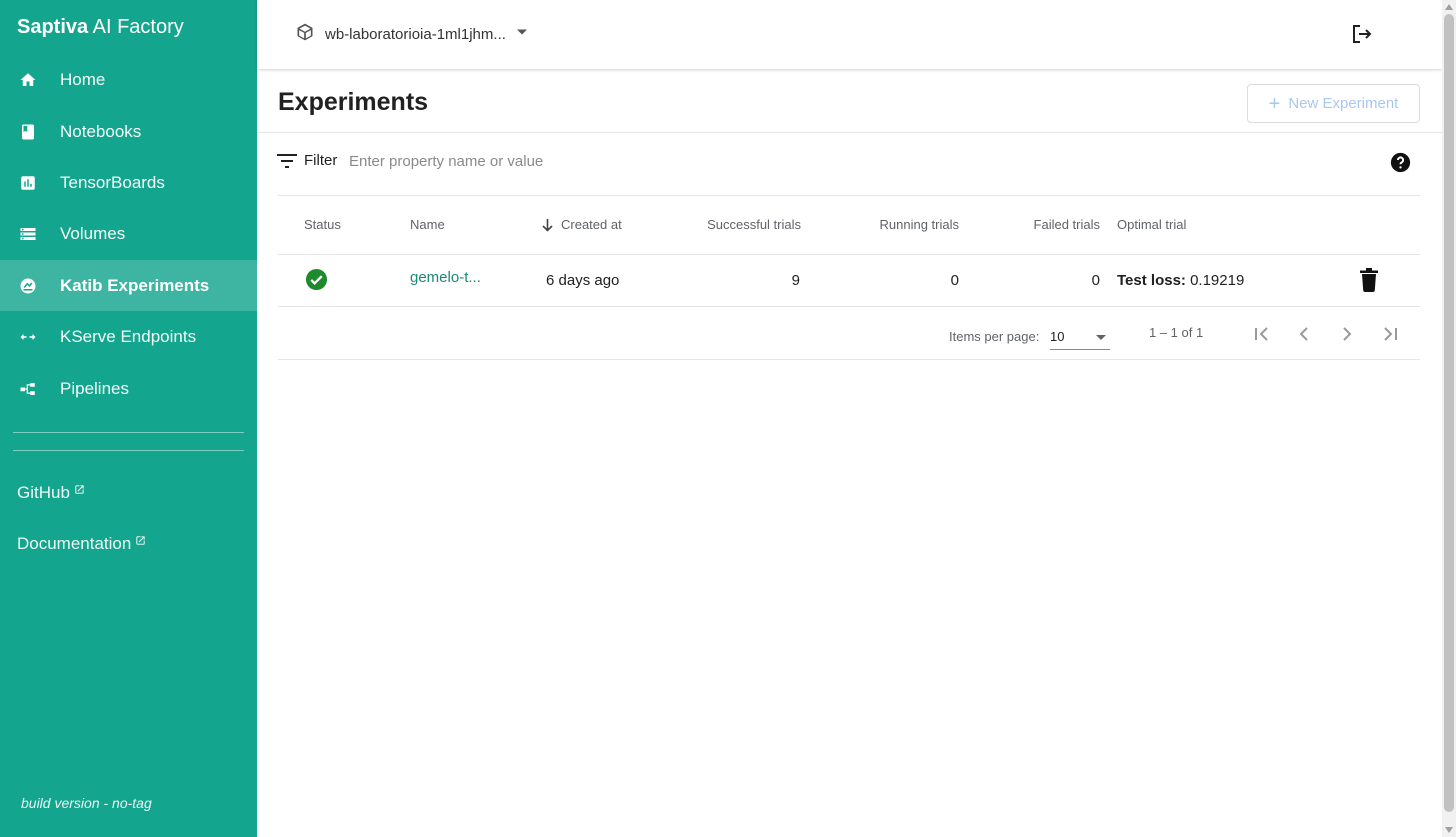 This screenshot has height=837, width=1456. I want to click on sidebar-item-notebooks: Notebooks, so click(128, 131).